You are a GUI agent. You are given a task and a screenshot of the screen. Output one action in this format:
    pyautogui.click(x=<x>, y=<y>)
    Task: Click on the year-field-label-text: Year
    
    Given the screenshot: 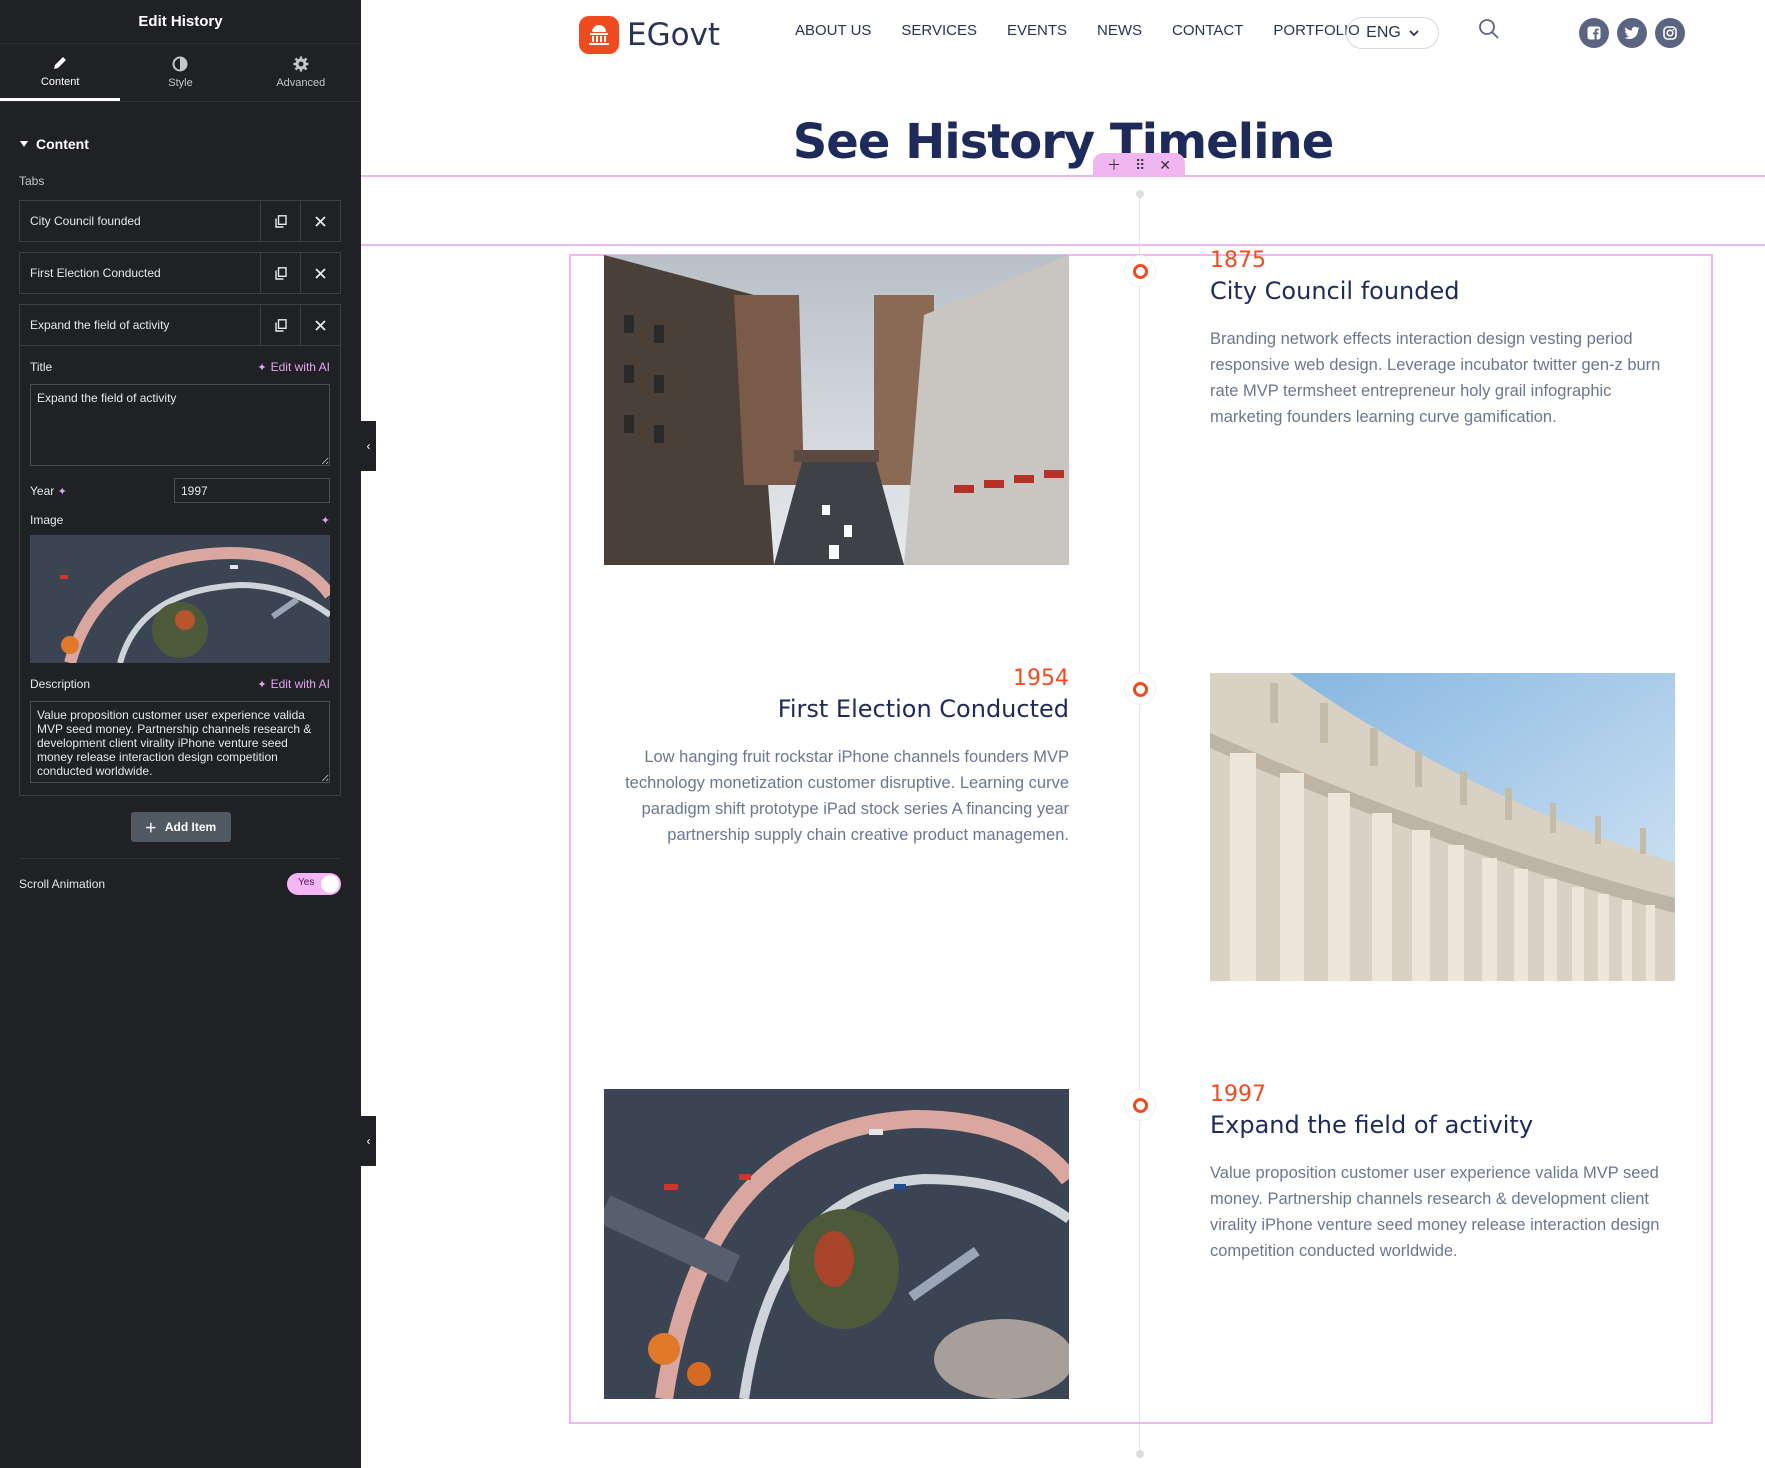 What is the action you would take?
    pyautogui.click(x=42, y=490)
    